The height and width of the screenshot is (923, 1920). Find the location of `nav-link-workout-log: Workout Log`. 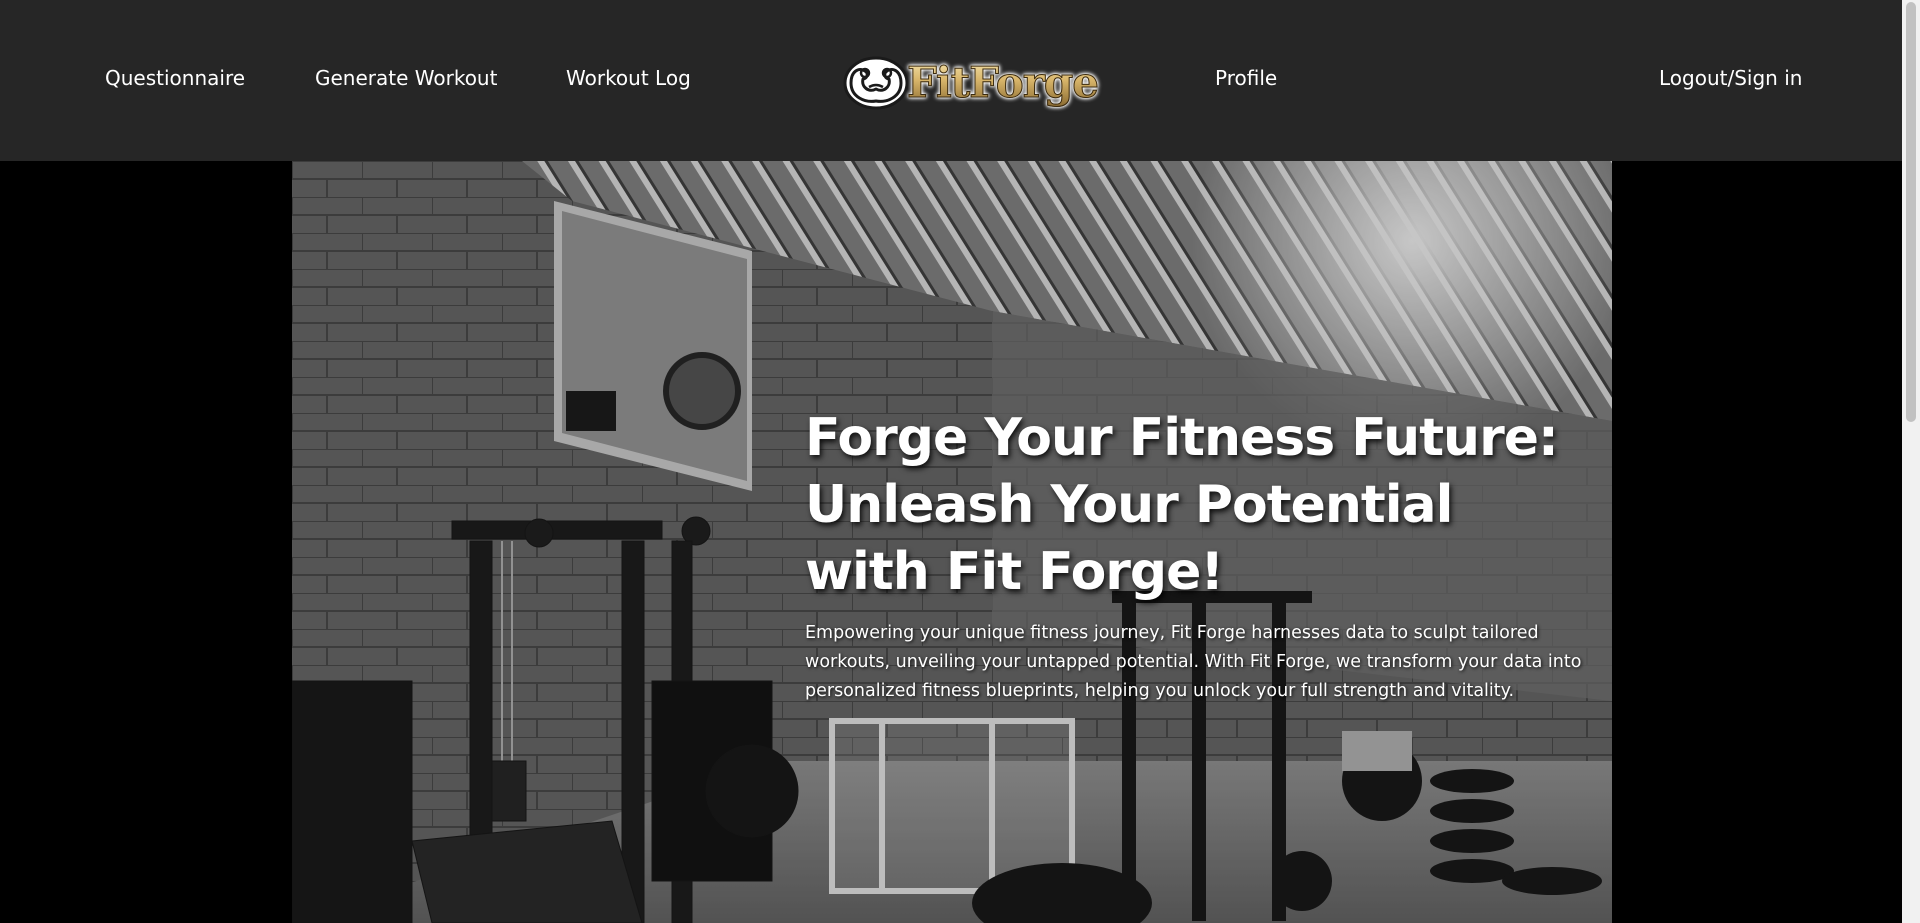

nav-link-workout-log: Workout Log is located at coordinates (628, 78).